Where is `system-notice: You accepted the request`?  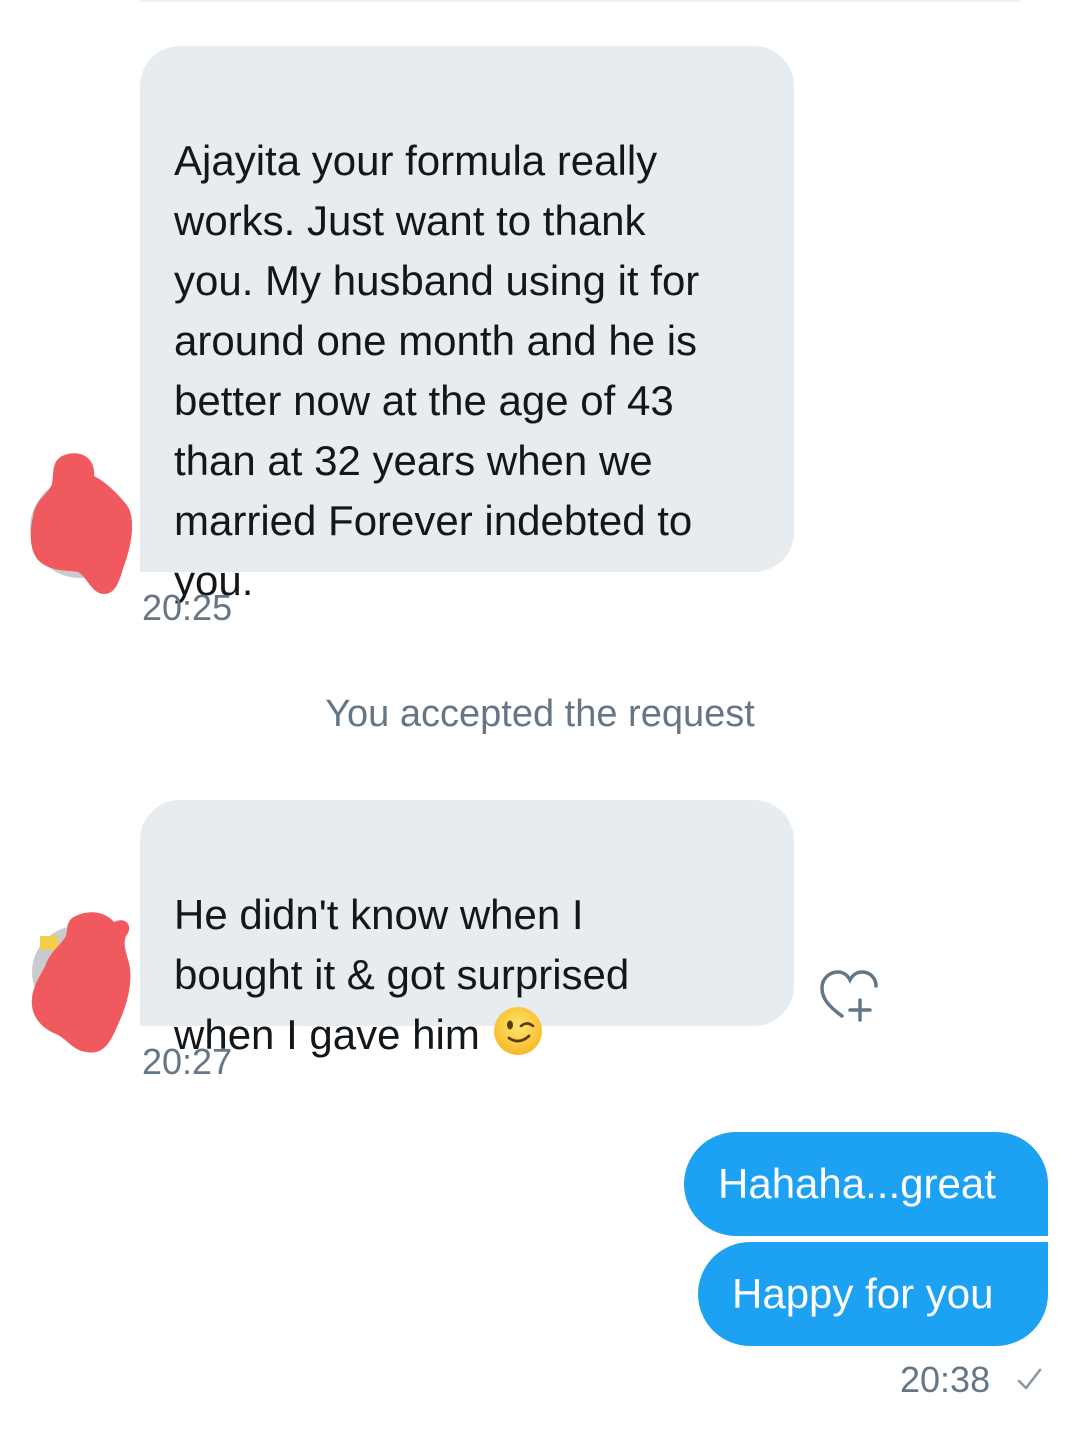 system-notice: You accepted the request is located at coordinates (540, 714).